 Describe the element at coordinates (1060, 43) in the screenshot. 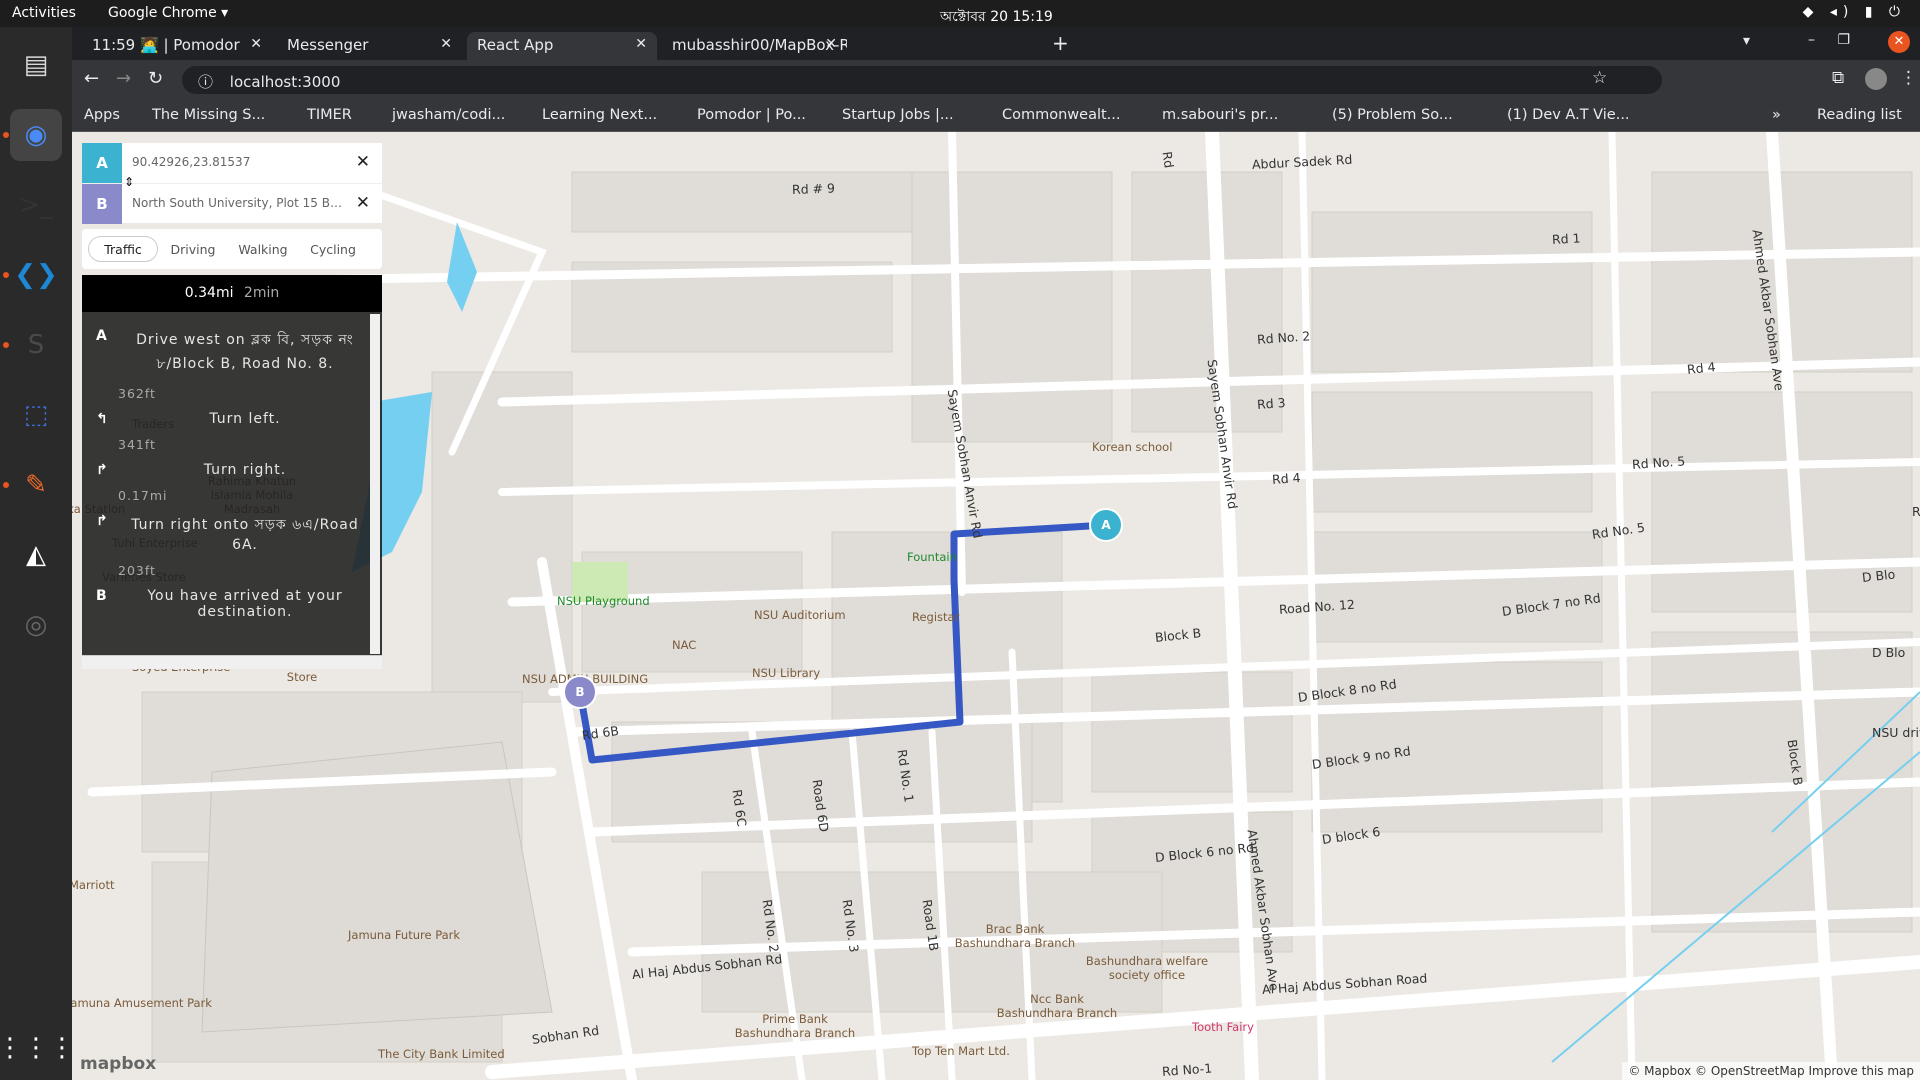

I see `new-tab-button: +` at that location.